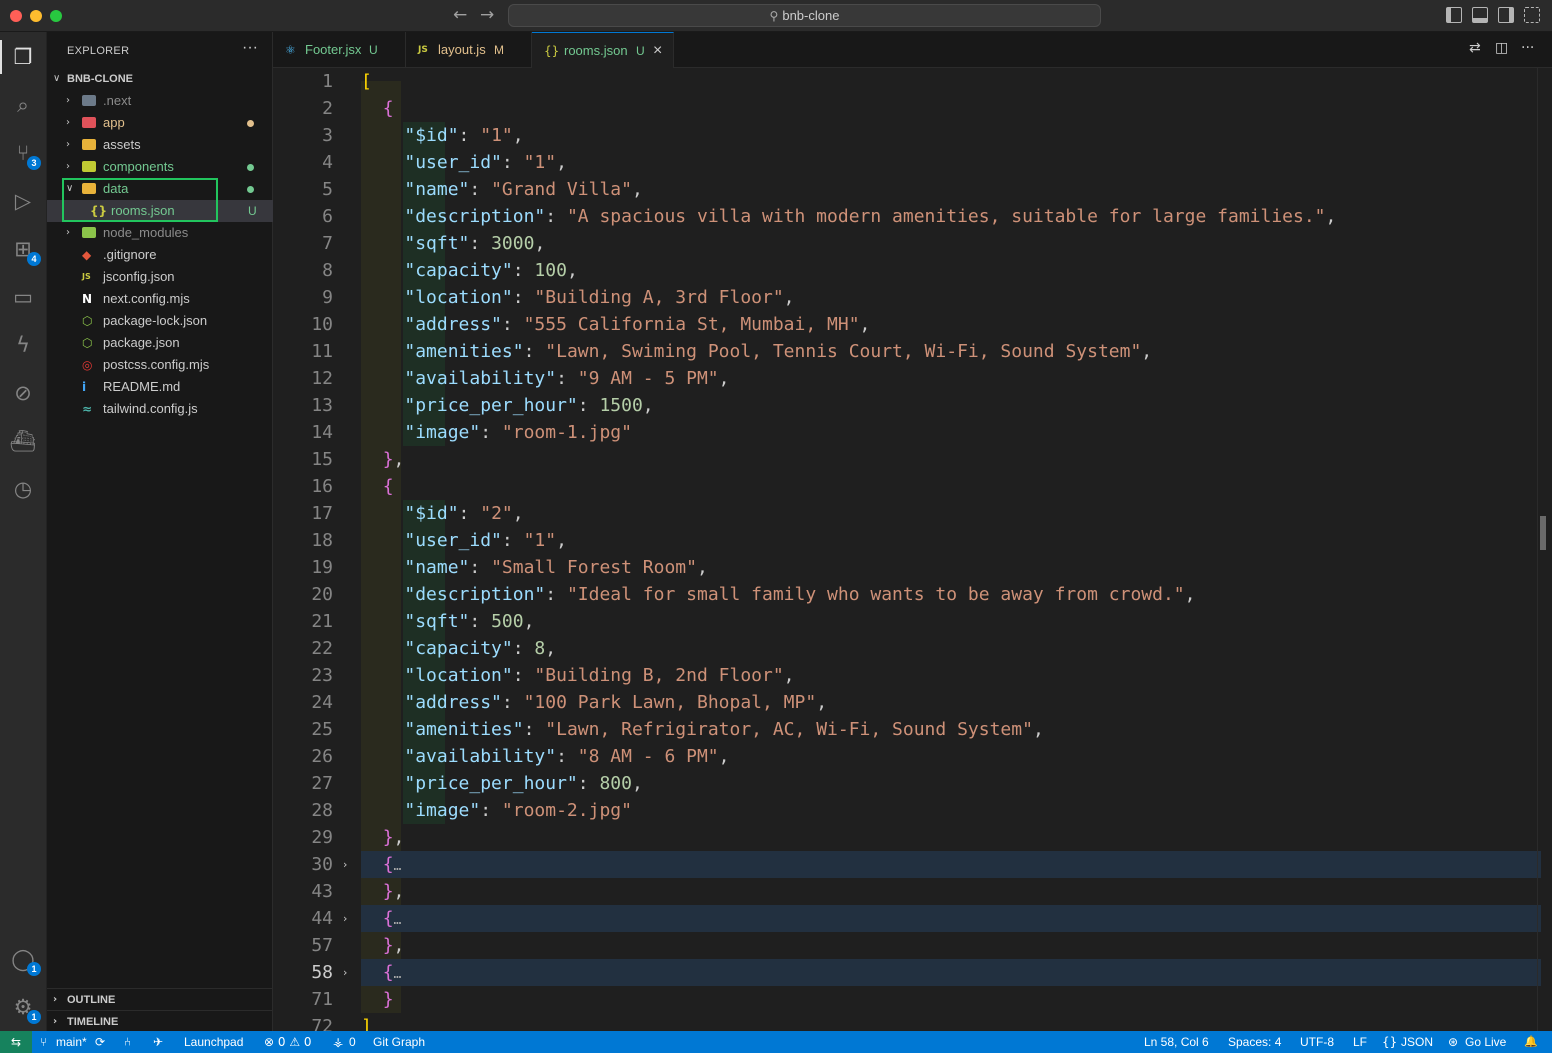 This screenshot has height=1053, width=1552. Describe the element at coordinates (1501, 48) in the screenshot. I see `split-editor-icon: ◫` at that location.